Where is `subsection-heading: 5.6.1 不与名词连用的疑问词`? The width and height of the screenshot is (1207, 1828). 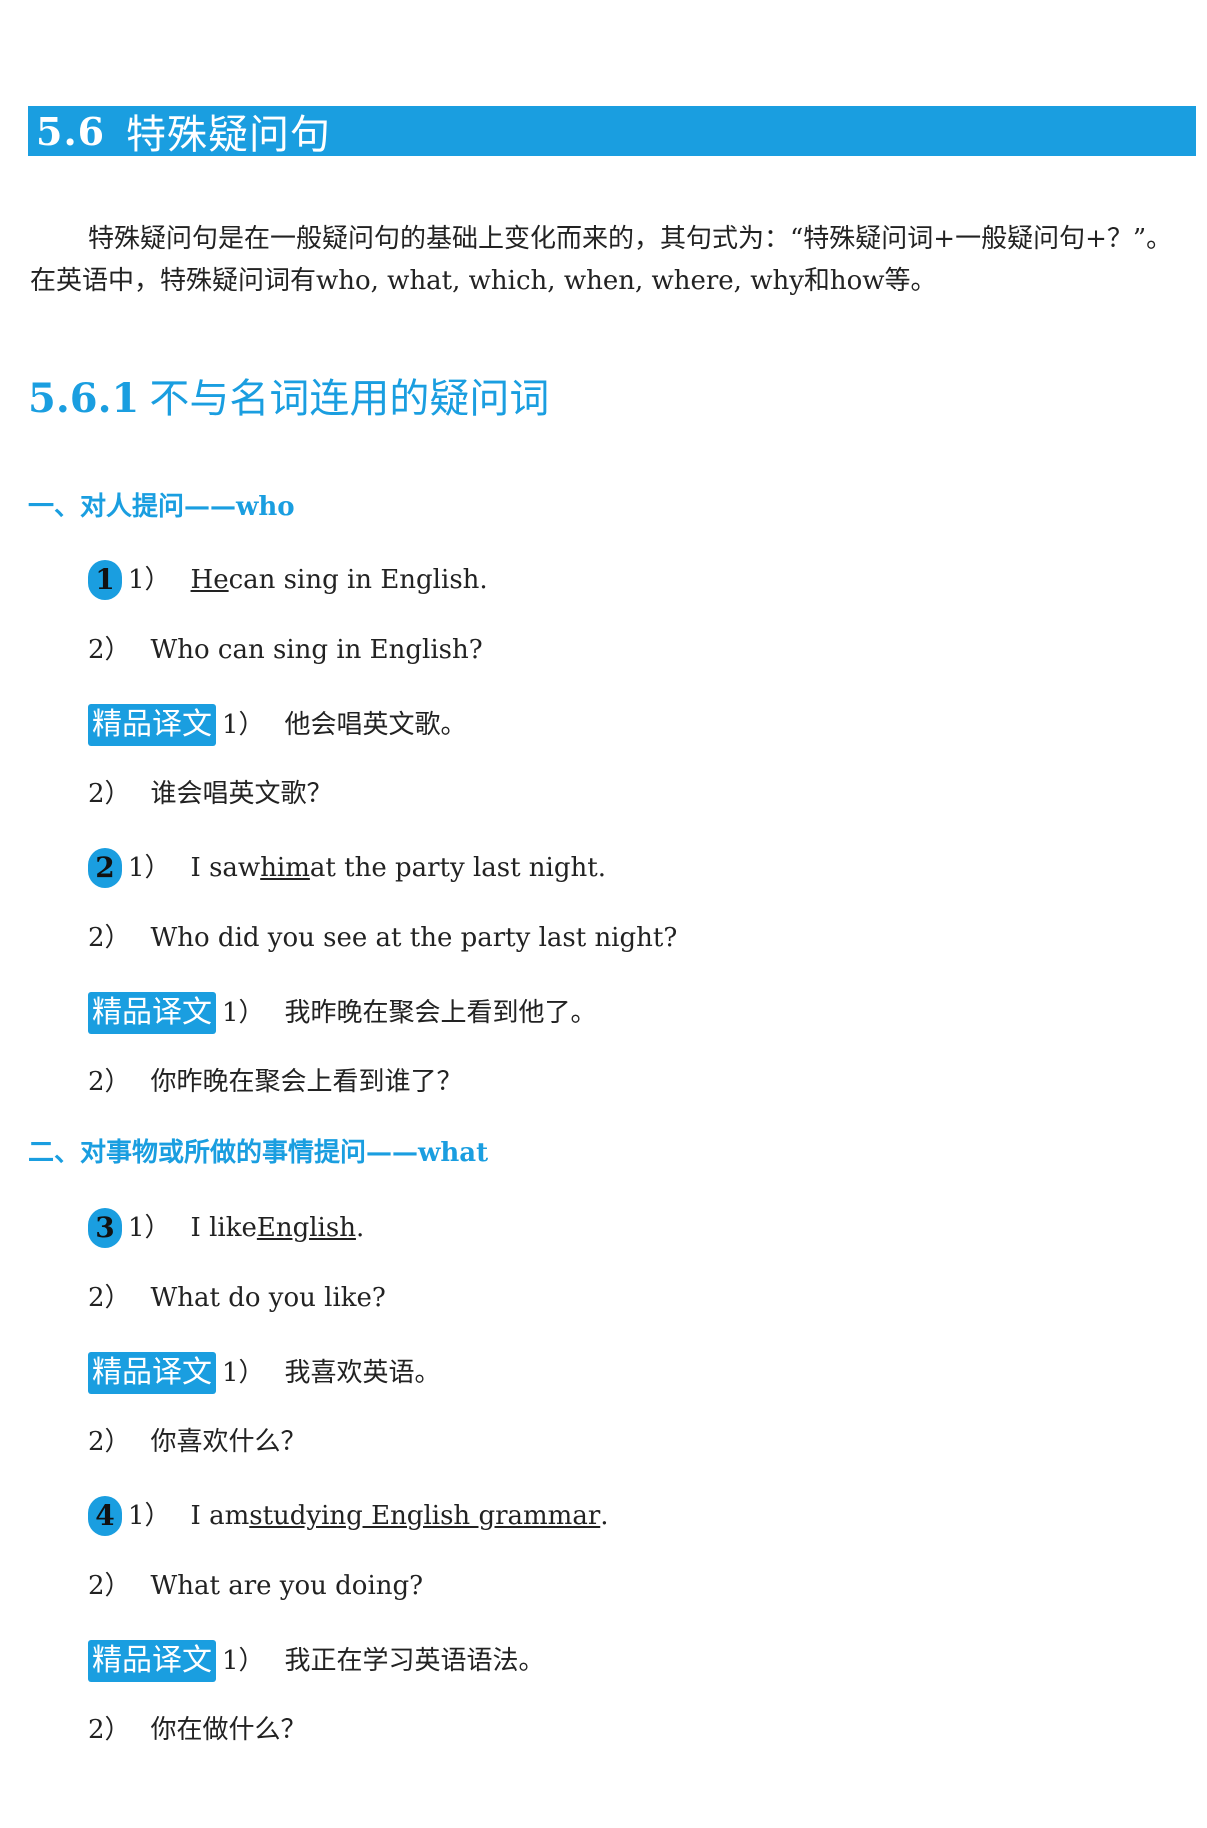
subsection-heading: 5.6.1 不与名词连用的疑问词 is located at coordinates (288, 395).